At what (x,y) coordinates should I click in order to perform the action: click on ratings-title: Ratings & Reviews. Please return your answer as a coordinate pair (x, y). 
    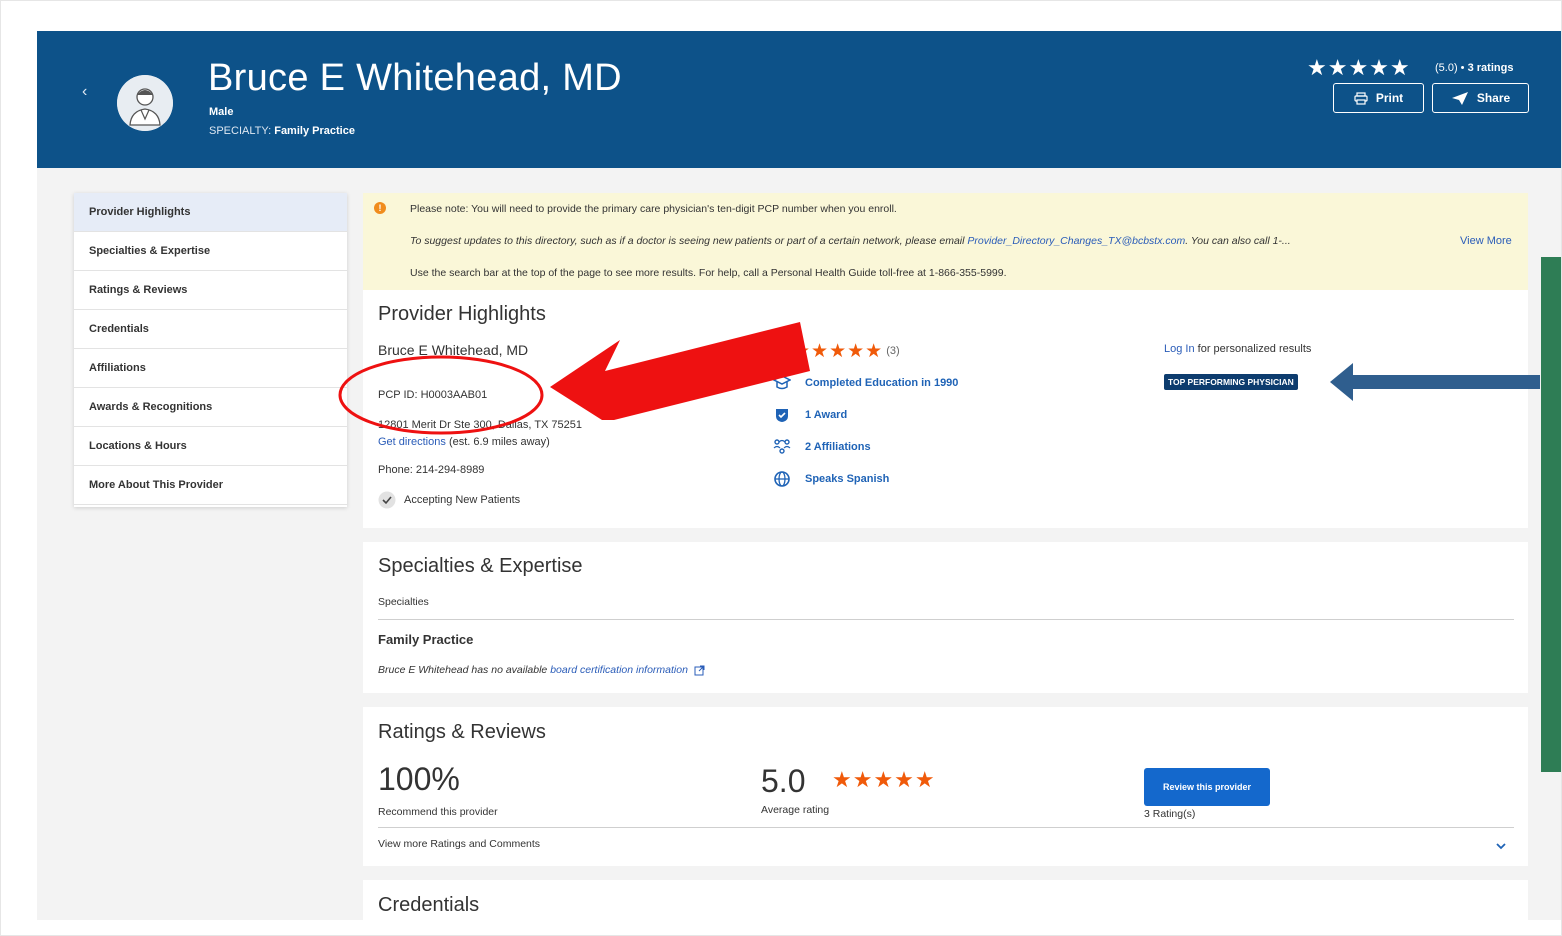
    Looking at the image, I should click on (462, 732).